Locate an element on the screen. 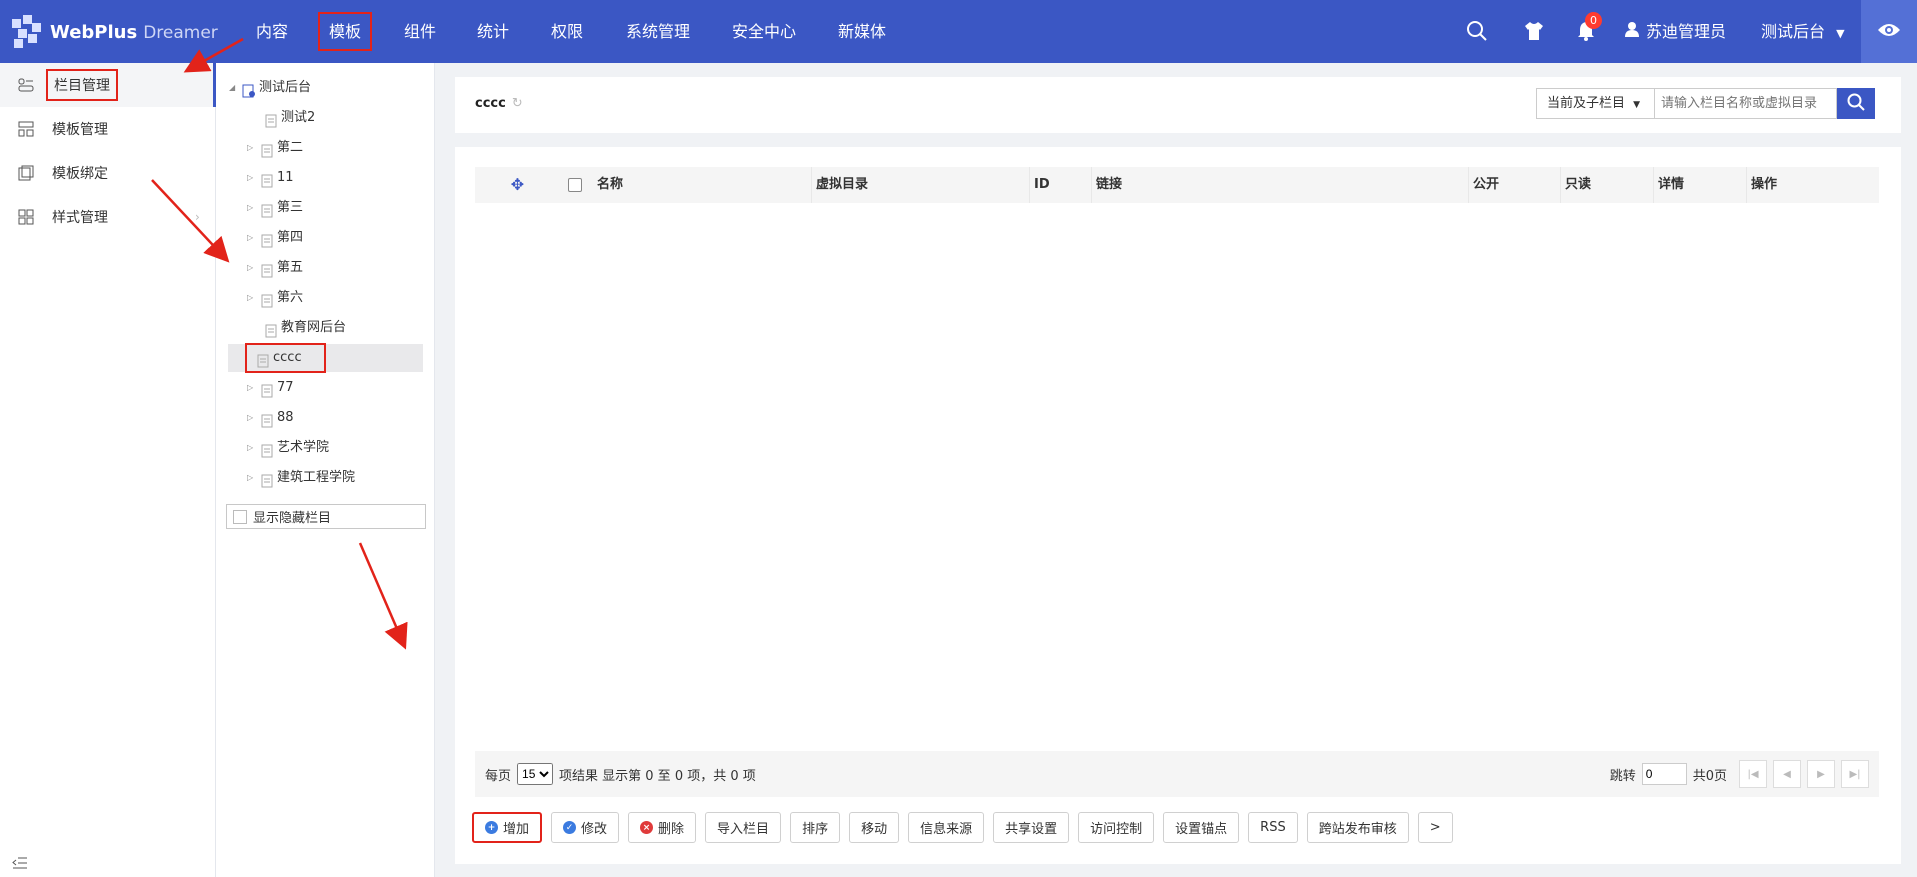 Image resolution: width=1917 pixels, height=877 pixels. preview-button is located at coordinates (1889, 31).